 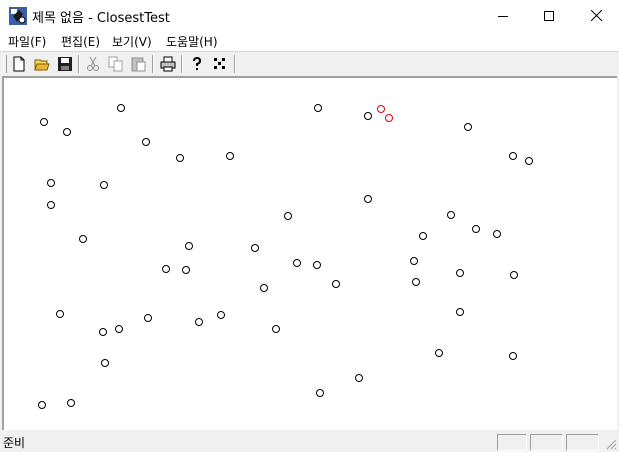 I want to click on paste-icon, so click(x=138, y=64).